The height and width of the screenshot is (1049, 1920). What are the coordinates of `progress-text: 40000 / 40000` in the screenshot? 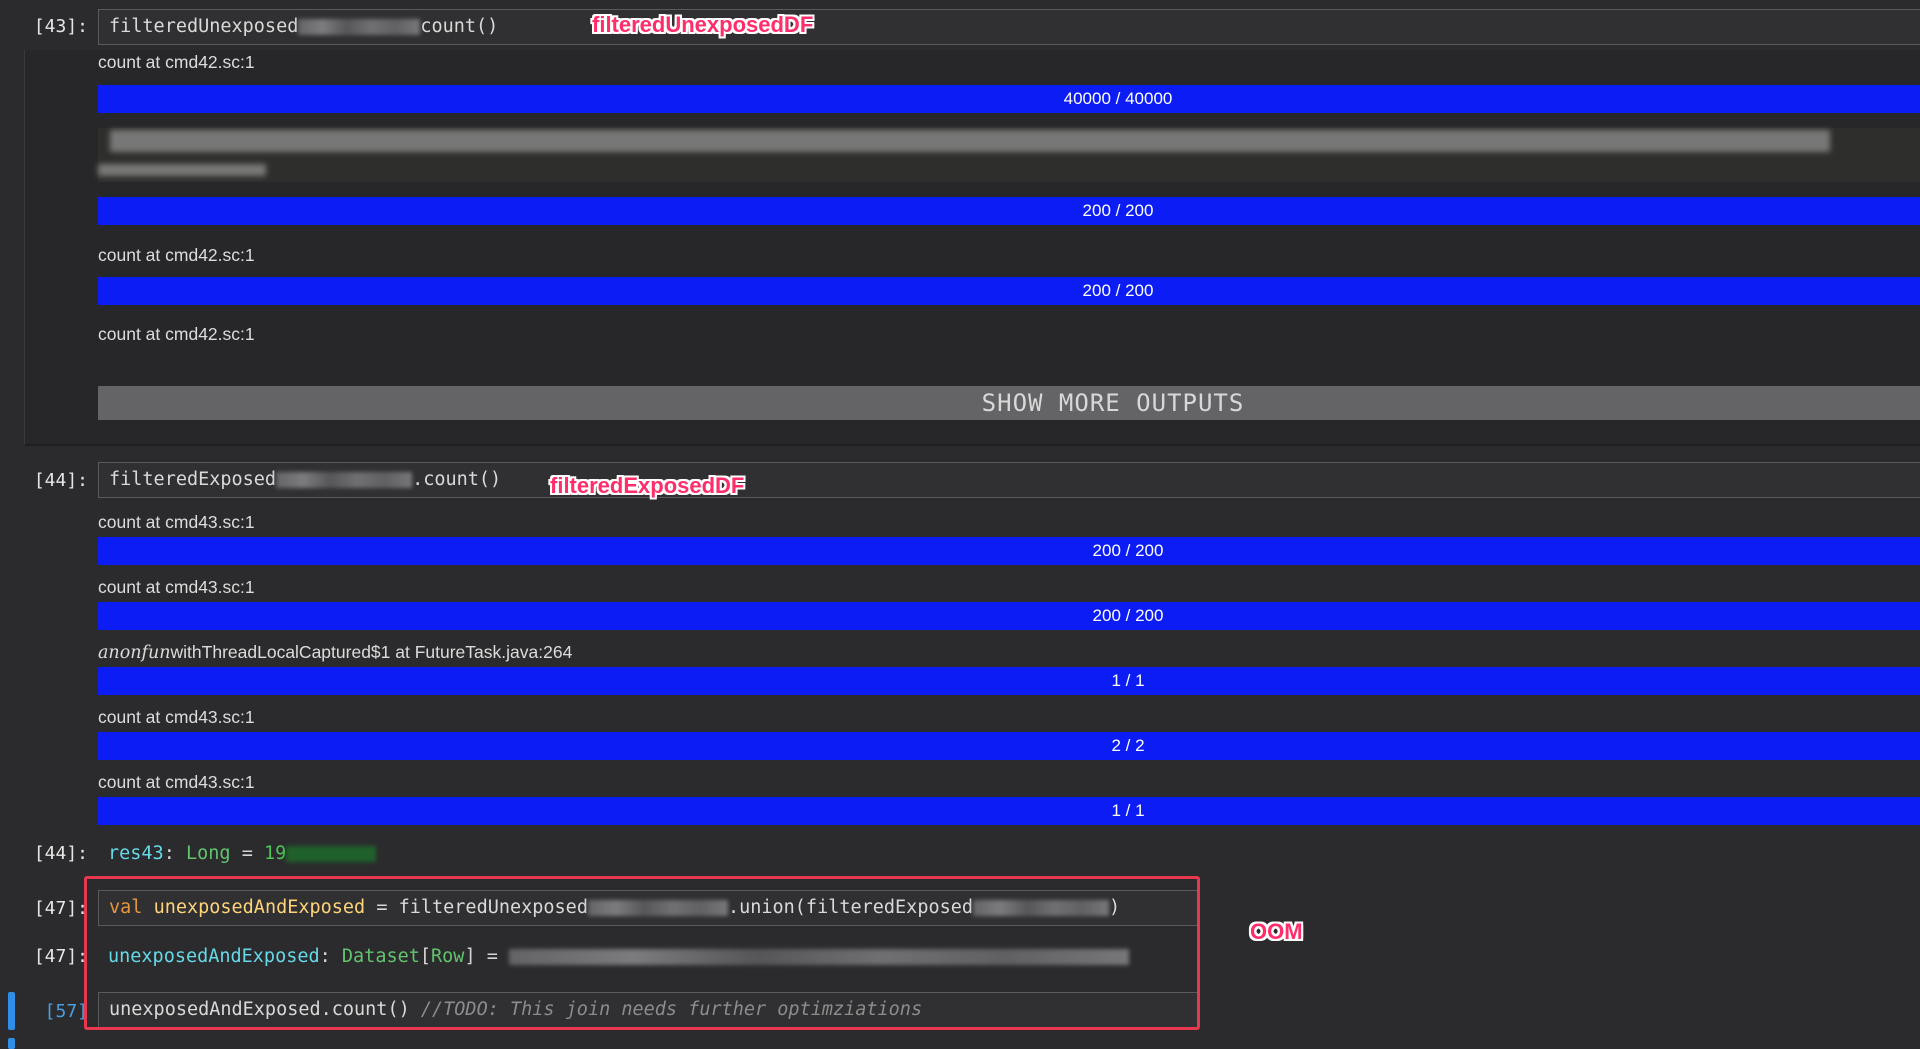 It's located at (1118, 98).